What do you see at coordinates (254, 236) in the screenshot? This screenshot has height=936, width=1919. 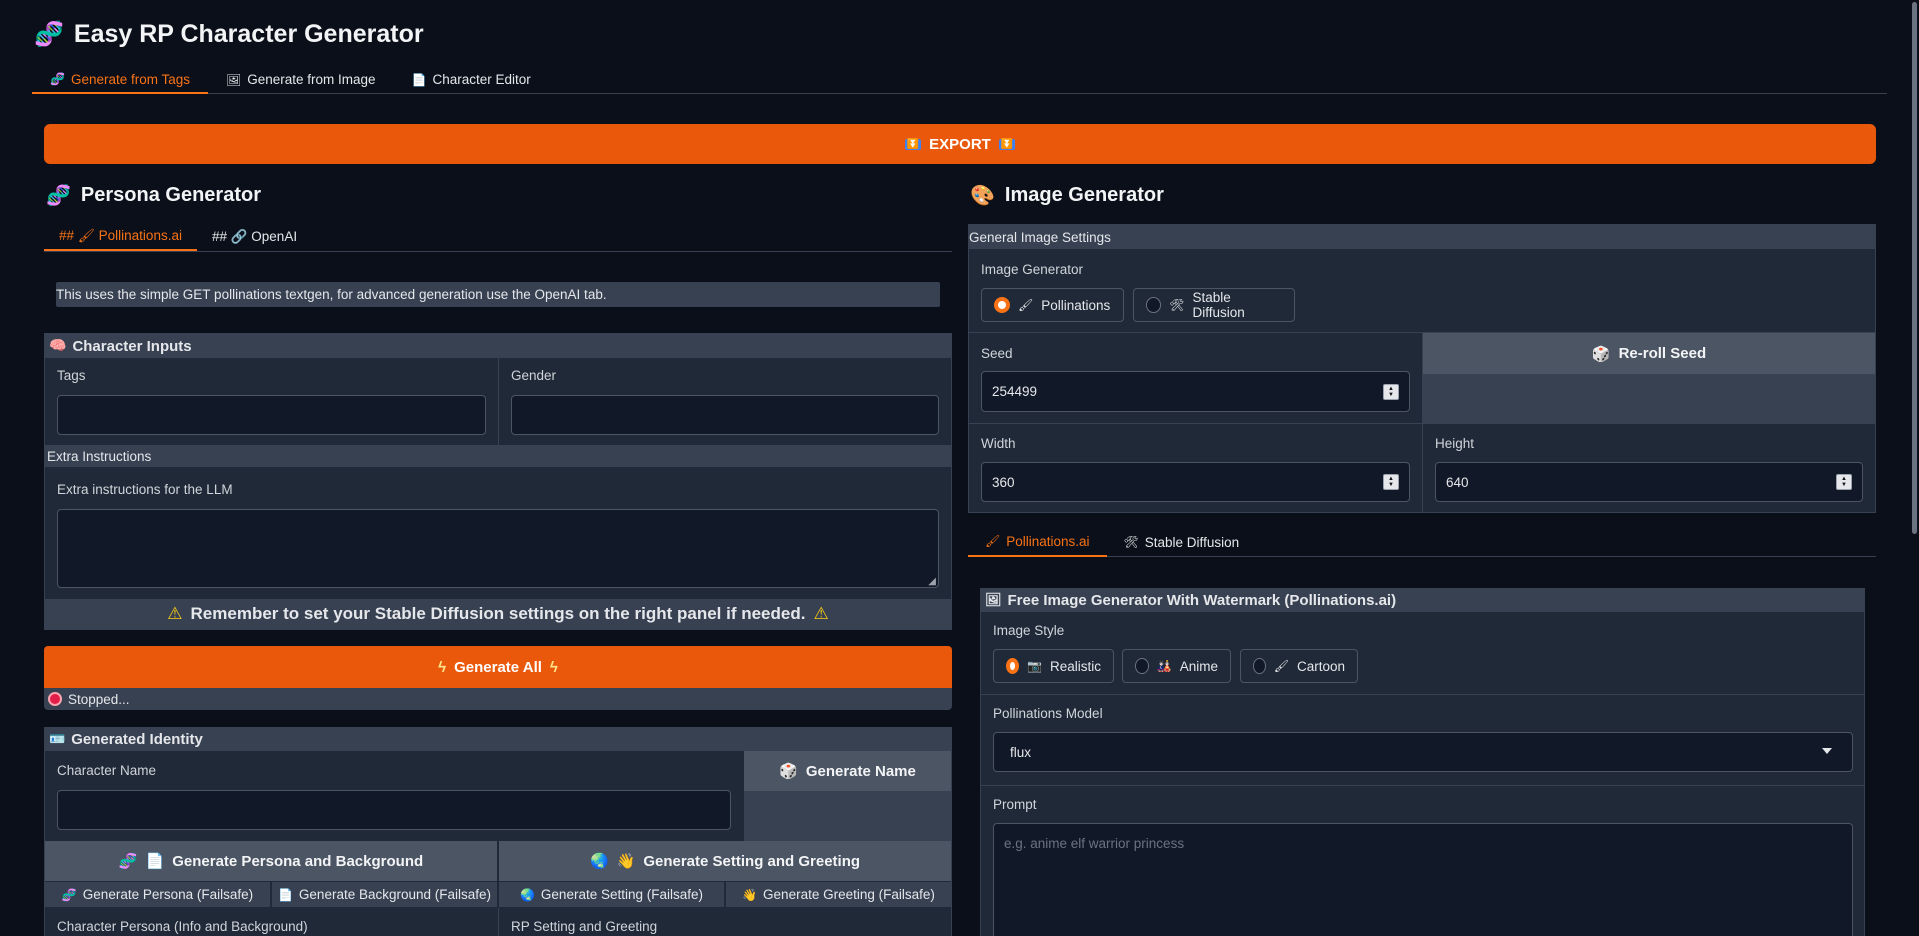 I see `tab-openai: ## 🔗 OpenAI` at bounding box center [254, 236].